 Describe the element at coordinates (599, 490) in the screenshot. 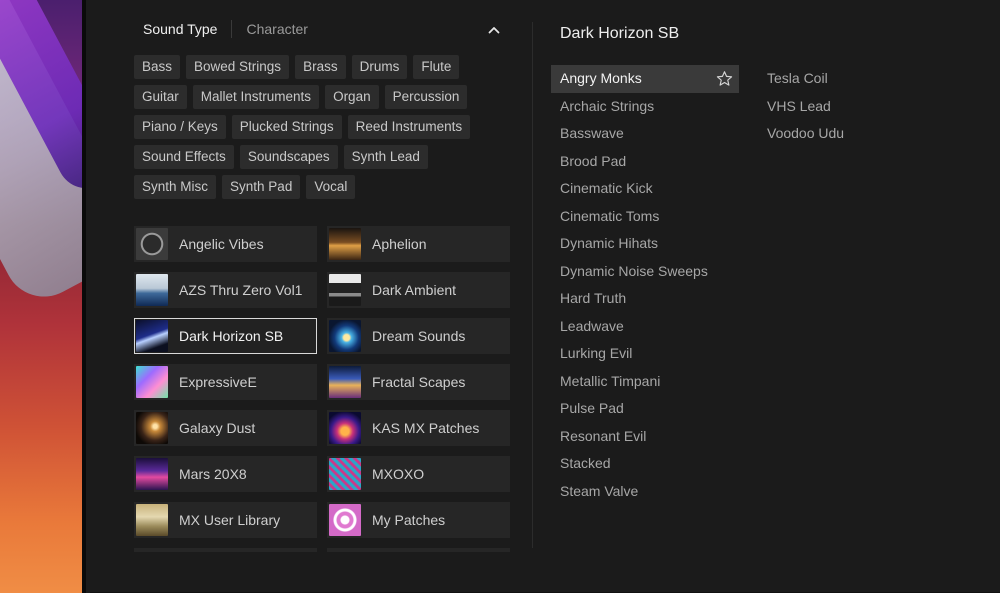

I see `preset-label: Steam Valve` at that location.